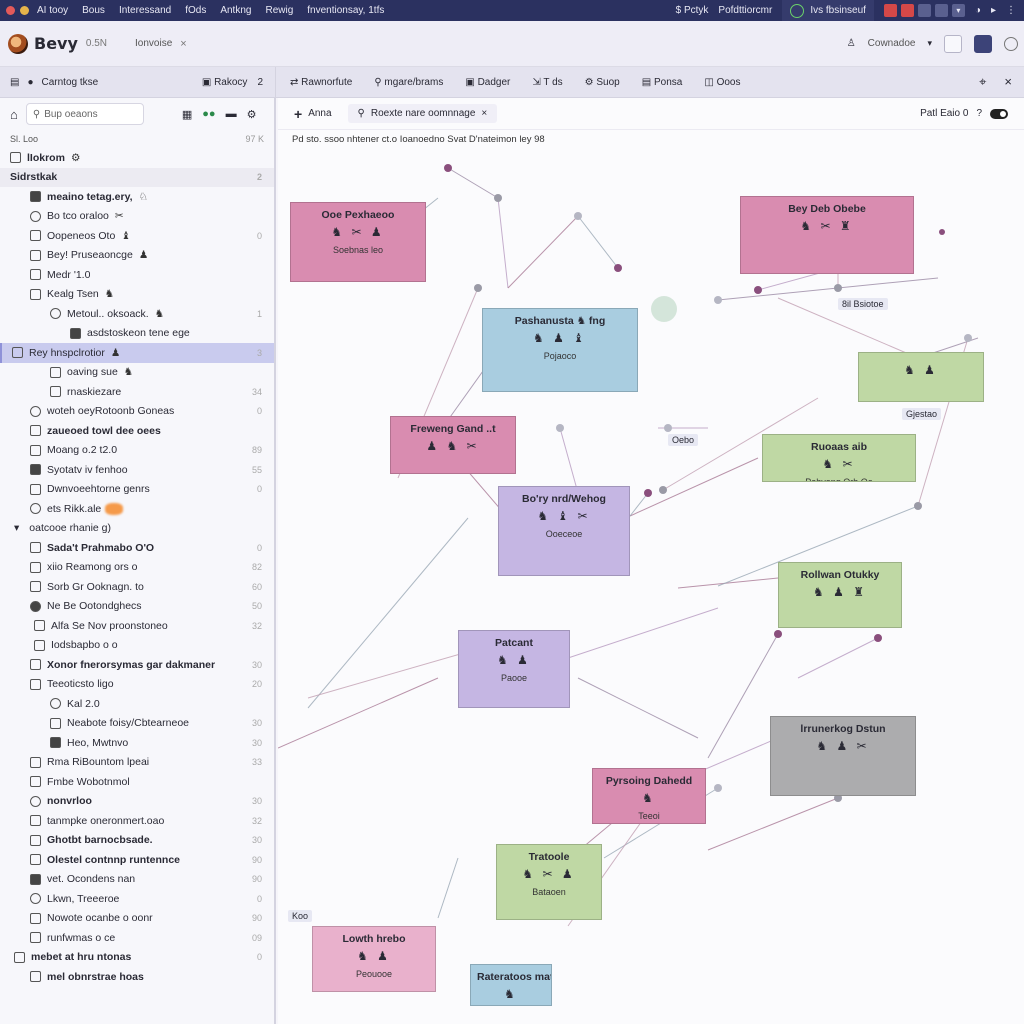 The height and width of the screenshot is (1024, 1024). Describe the element at coordinates (137, 509) in the screenshot. I see `tree-item: ets Rikk.ale` at that location.